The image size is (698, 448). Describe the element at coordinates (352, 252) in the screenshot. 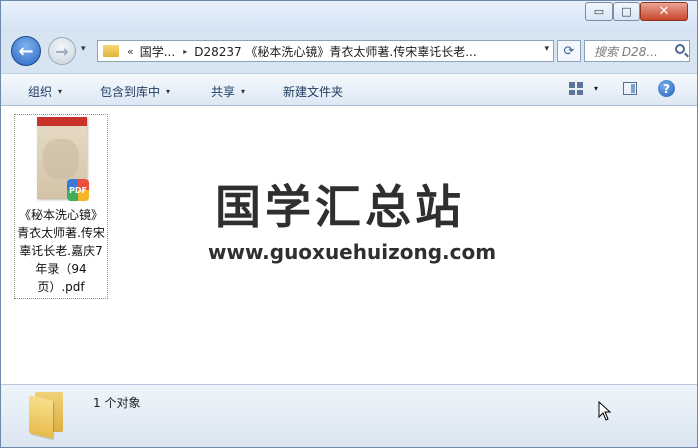

I see `watermark-url: www.guoxuehuizong.com` at that location.